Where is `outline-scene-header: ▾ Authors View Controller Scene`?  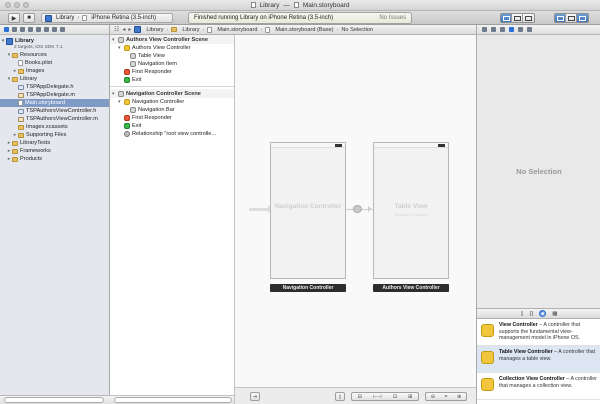 outline-scene-header: ▾ Authors View Controller Scene is located at coordinates (172, 39).